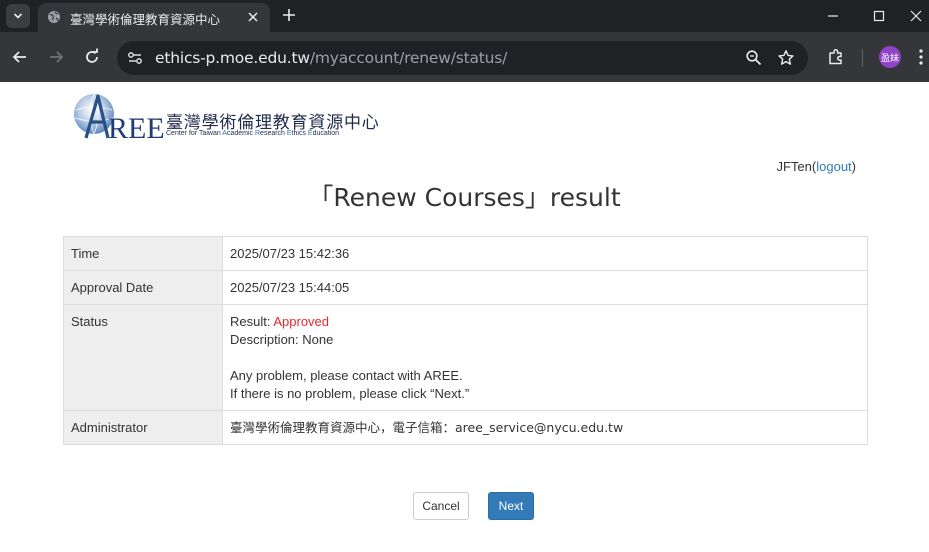  I want to click on result-line: Result: Approved, so click(545, 322).